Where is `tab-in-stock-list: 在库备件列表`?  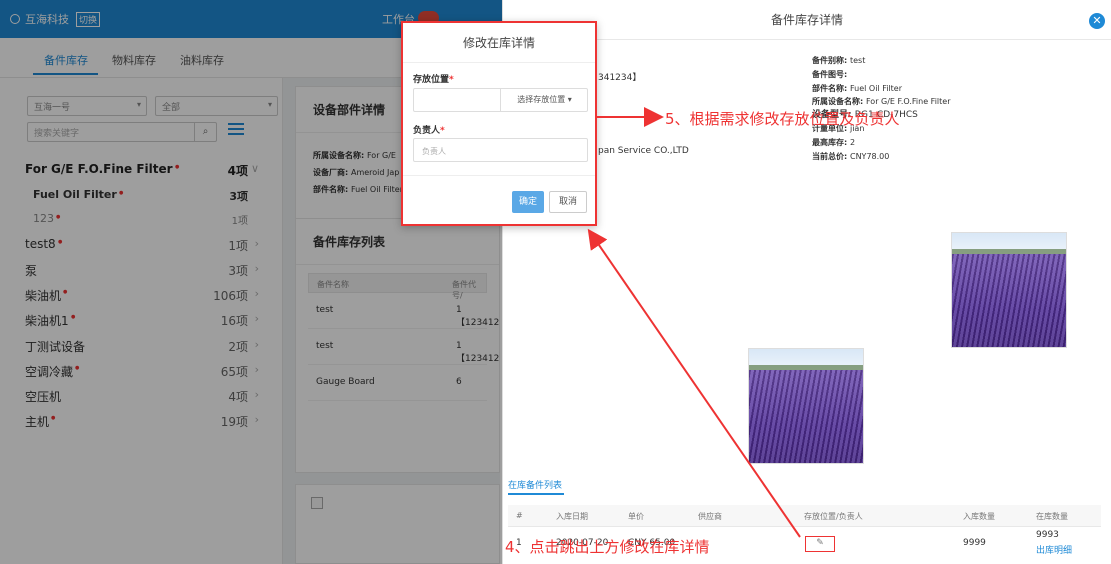
tab-in-stock-list: 在库备件列表 is located at coordinates (535, 484).